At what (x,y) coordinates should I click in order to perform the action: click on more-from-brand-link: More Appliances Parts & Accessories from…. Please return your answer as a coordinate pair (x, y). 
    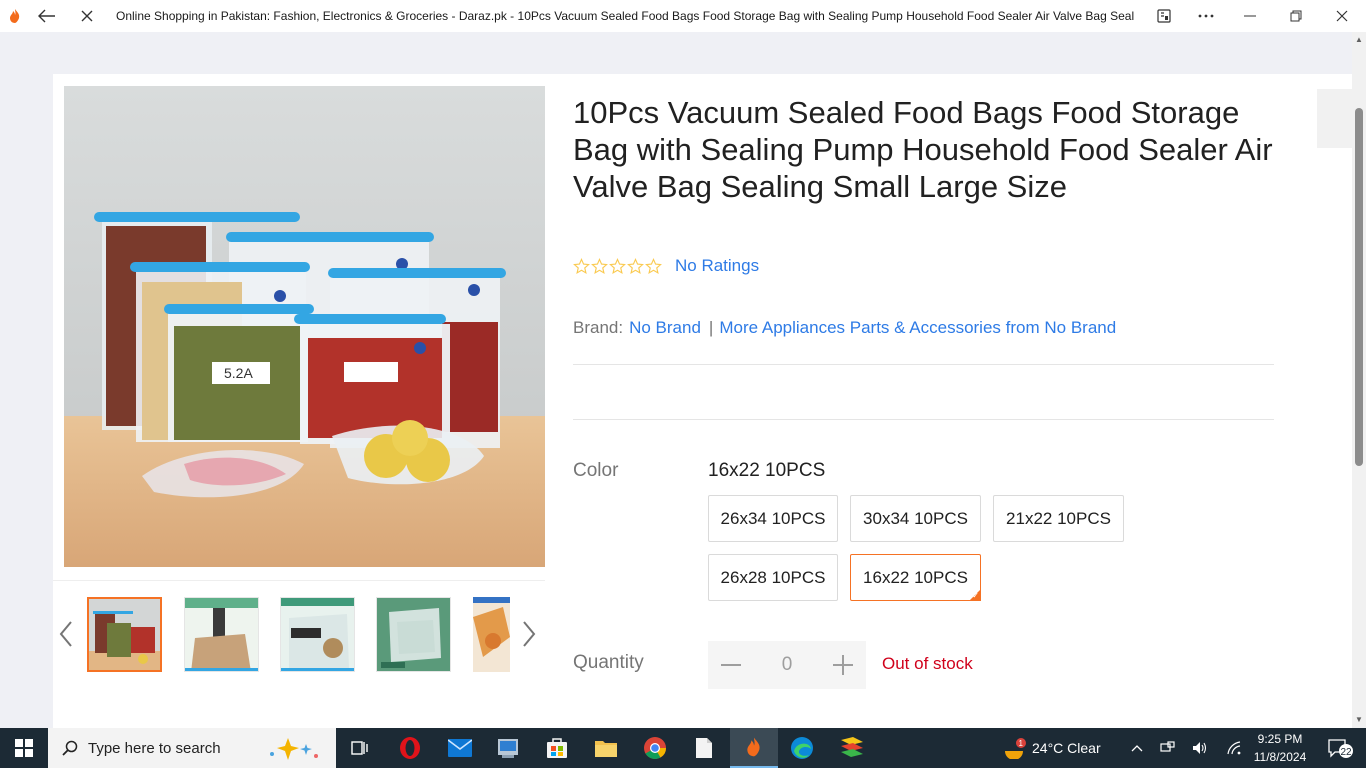
    Looking at the image, I should click on (917, 328).